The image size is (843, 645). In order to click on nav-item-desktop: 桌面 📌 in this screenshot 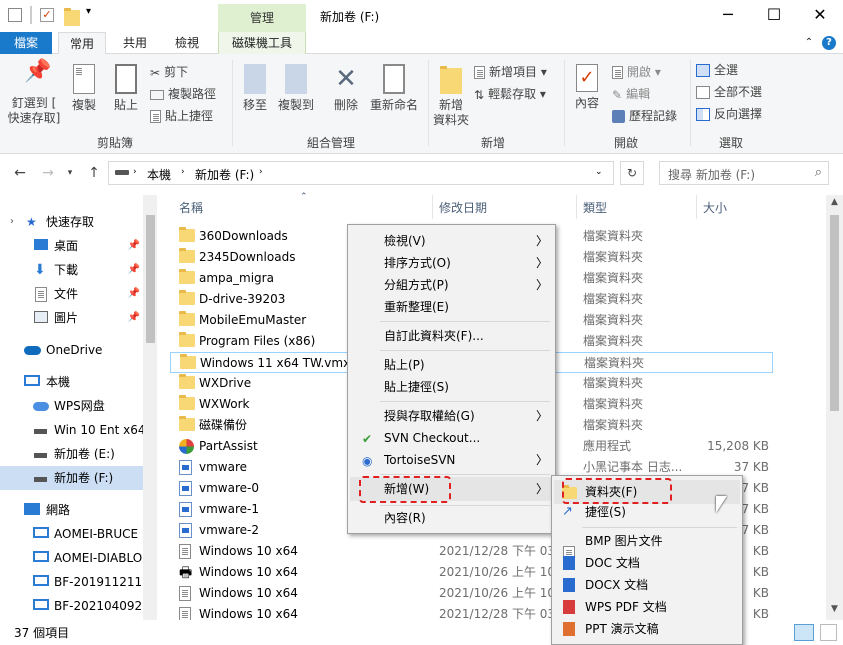, I will do `click(72, 246)`.